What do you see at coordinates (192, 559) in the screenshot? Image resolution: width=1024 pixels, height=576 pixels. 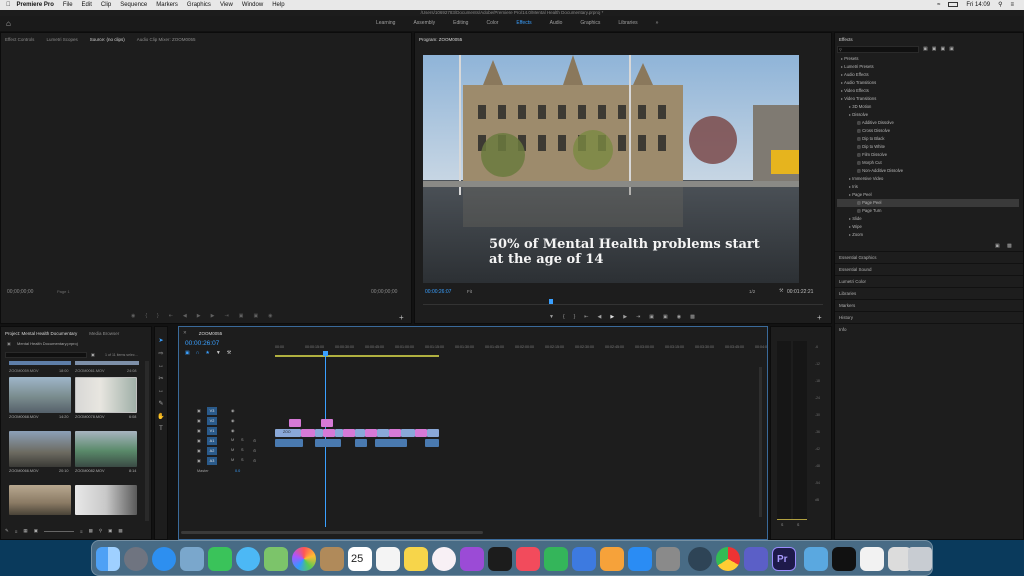 I see `preview-icon` at bounding box center [192, 559].